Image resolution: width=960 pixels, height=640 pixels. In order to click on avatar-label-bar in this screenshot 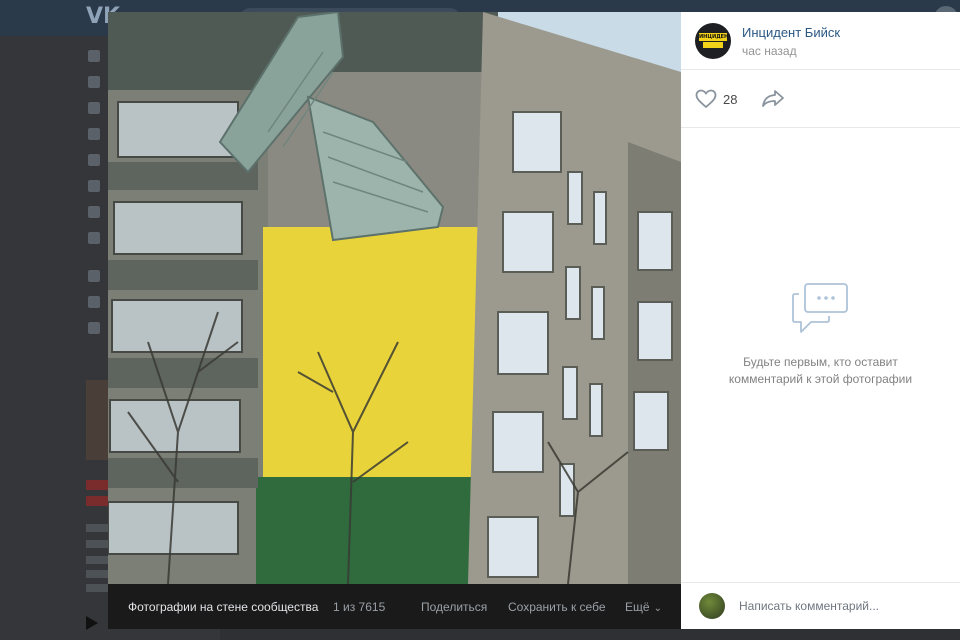, I will do `click(713, 45)`.